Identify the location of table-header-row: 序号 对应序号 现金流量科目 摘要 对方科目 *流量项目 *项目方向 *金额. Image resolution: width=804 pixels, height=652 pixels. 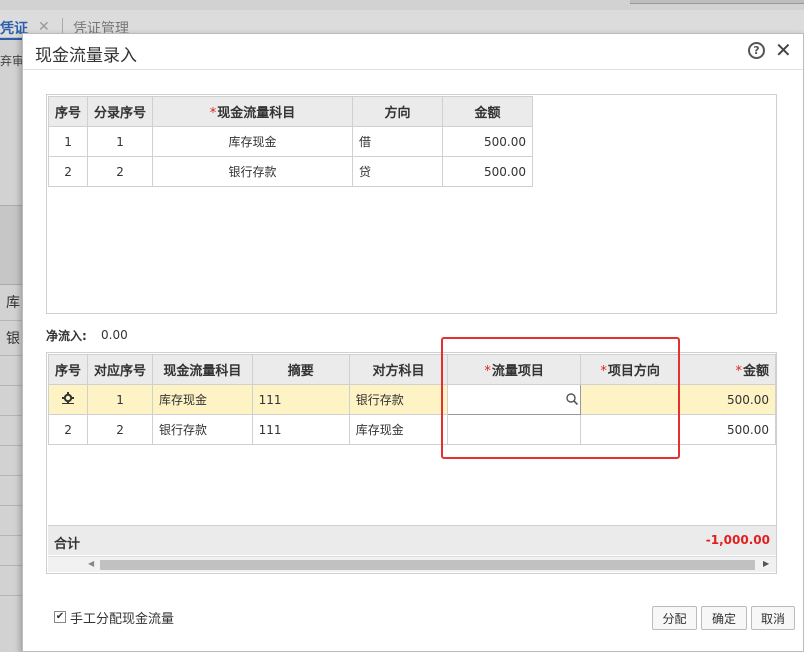
(411, 369).